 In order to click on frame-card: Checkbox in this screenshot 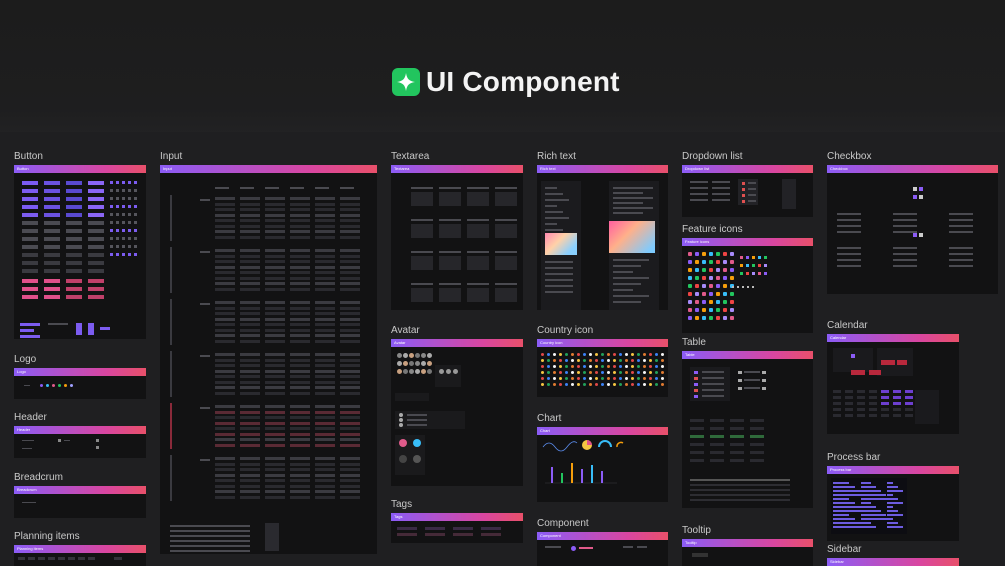, I will do `click(912, 229)`.